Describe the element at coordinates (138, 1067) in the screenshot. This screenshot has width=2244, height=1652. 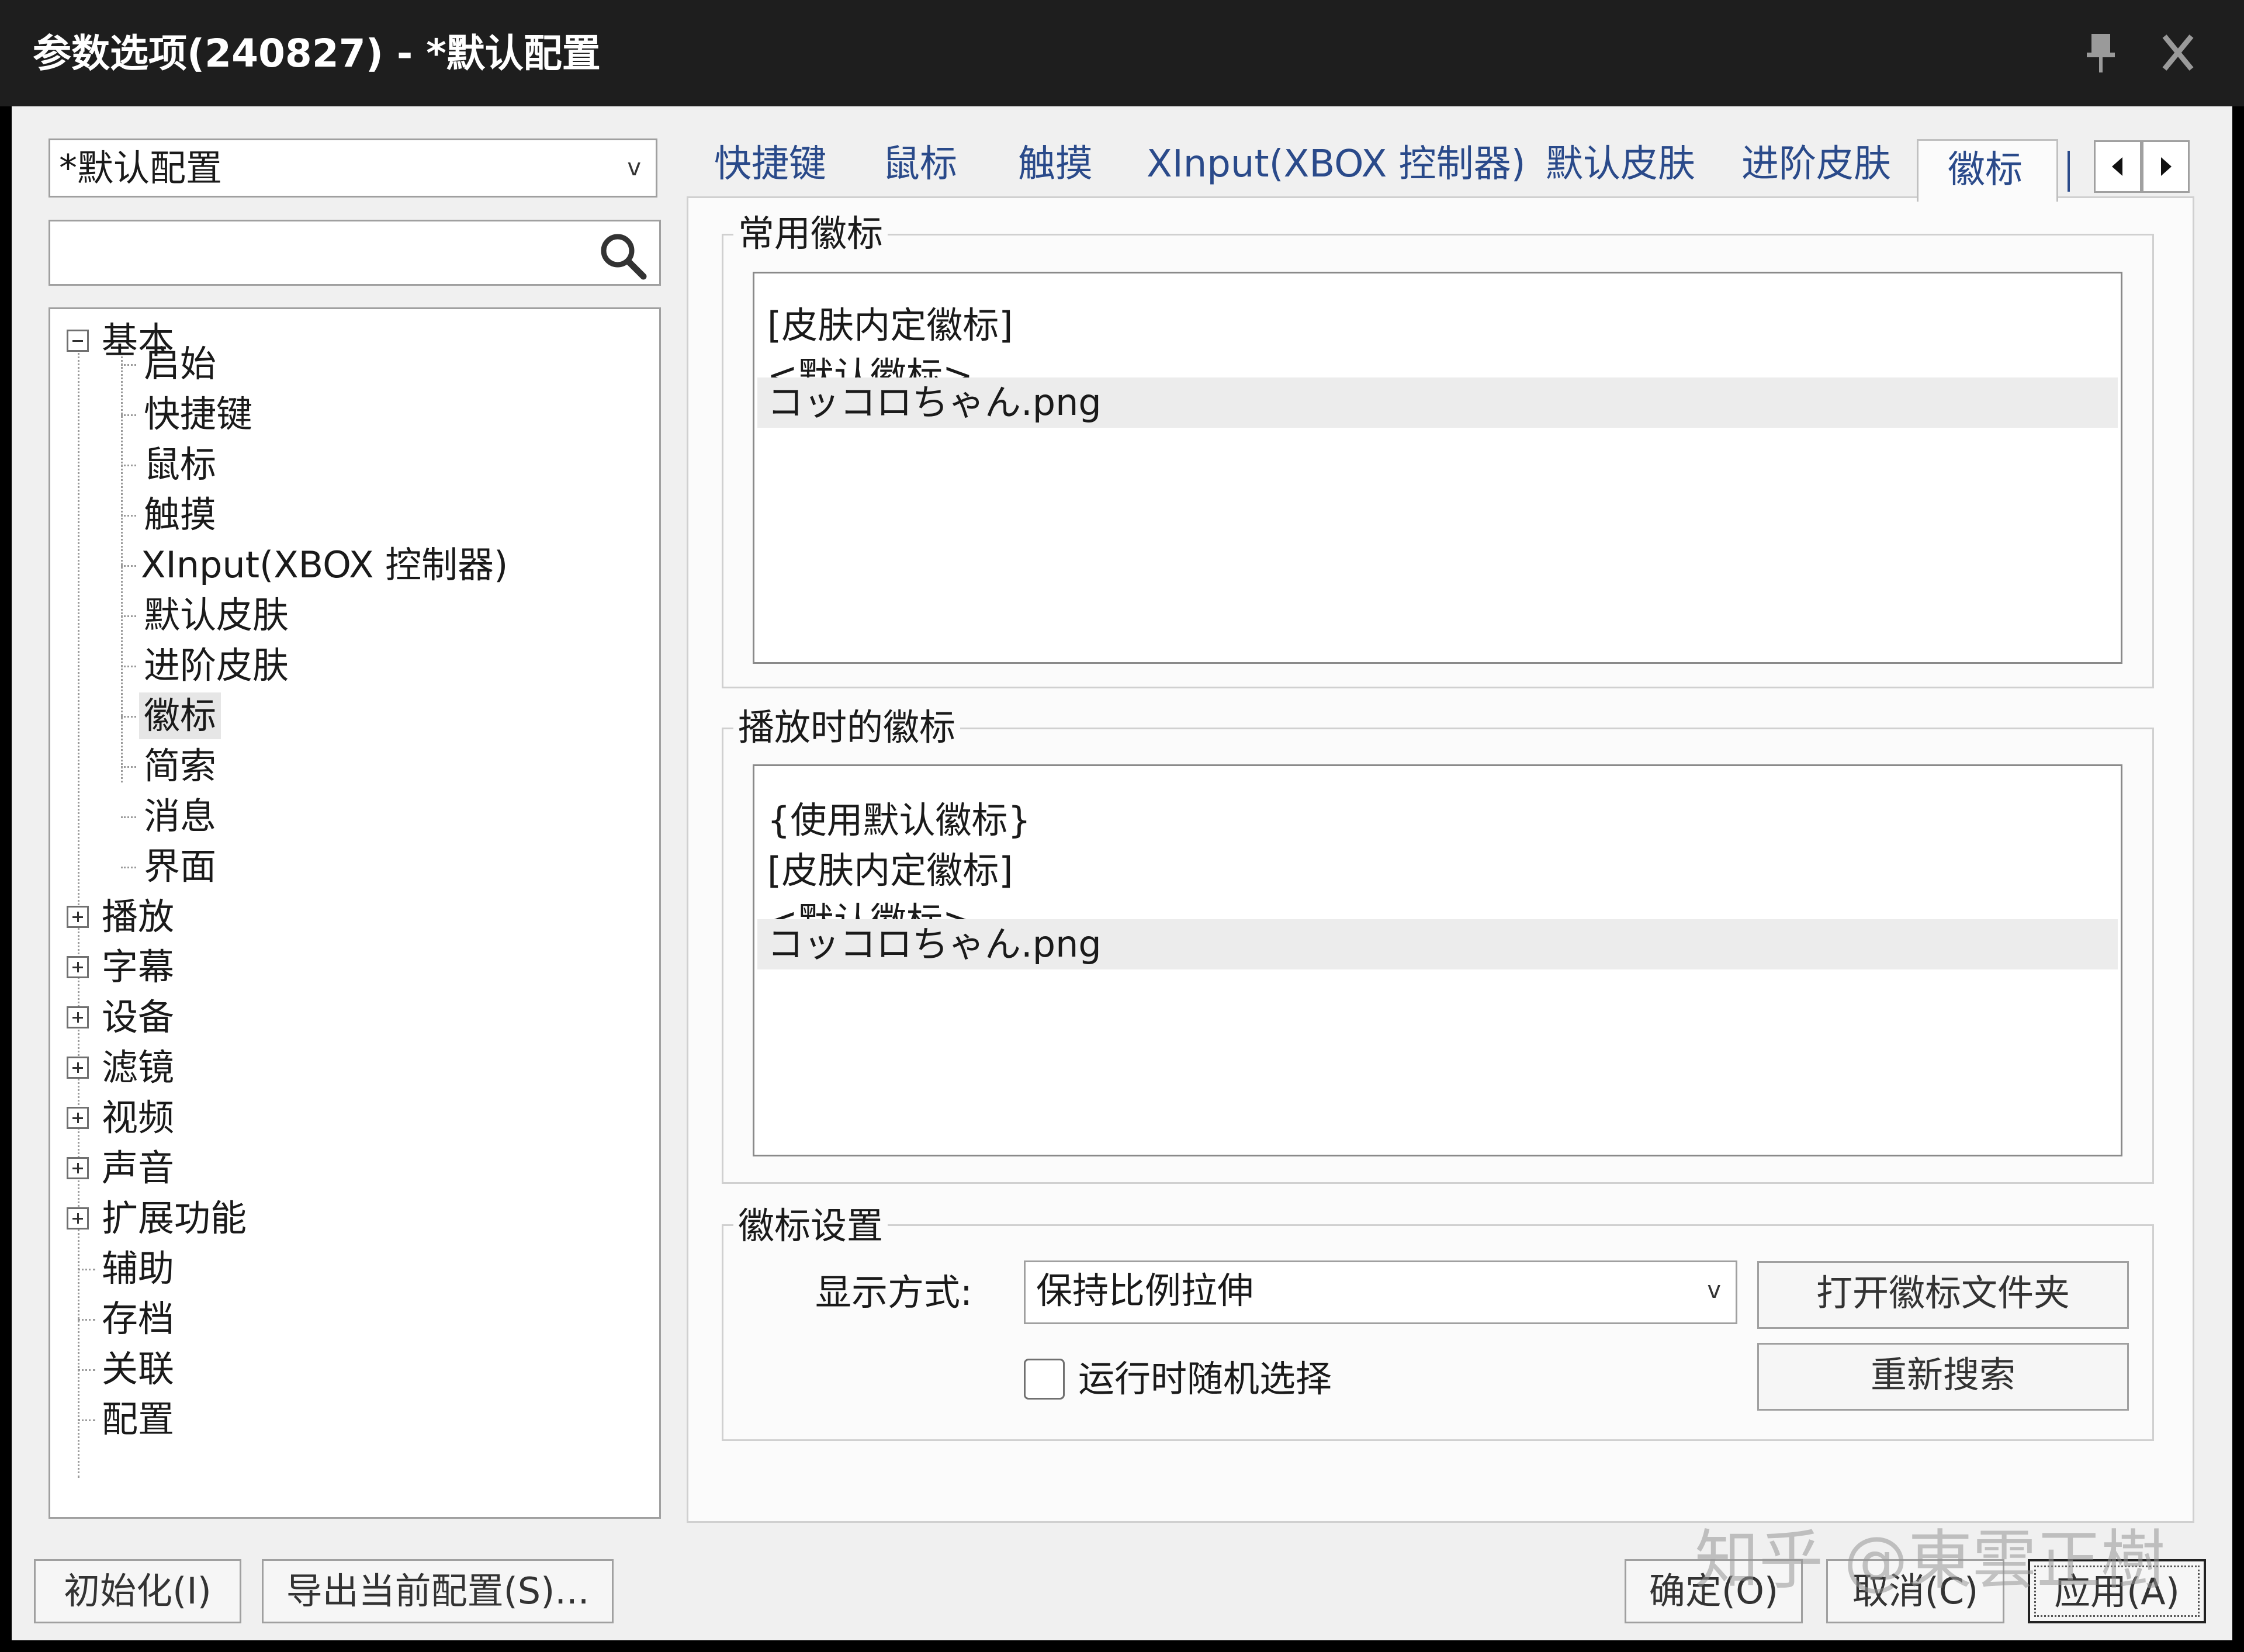
I see `tree-item-filters: 滤镜` at that location.